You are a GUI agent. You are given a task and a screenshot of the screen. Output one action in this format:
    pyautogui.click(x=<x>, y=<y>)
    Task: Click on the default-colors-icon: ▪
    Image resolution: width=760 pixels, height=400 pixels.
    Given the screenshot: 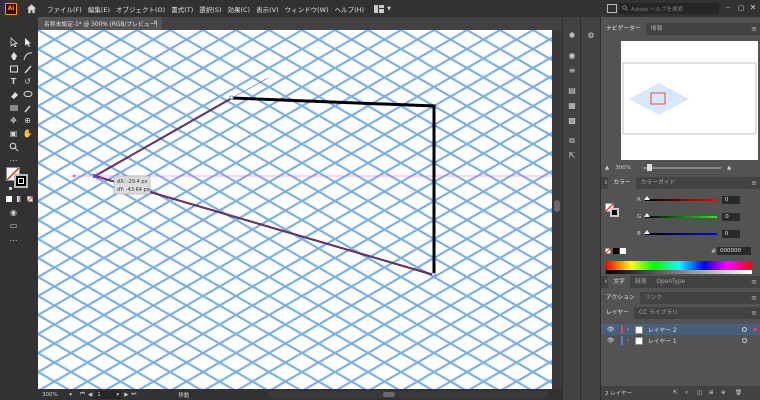 What is the action you would take?
    pyautogui.click(x=10, y=188)
    